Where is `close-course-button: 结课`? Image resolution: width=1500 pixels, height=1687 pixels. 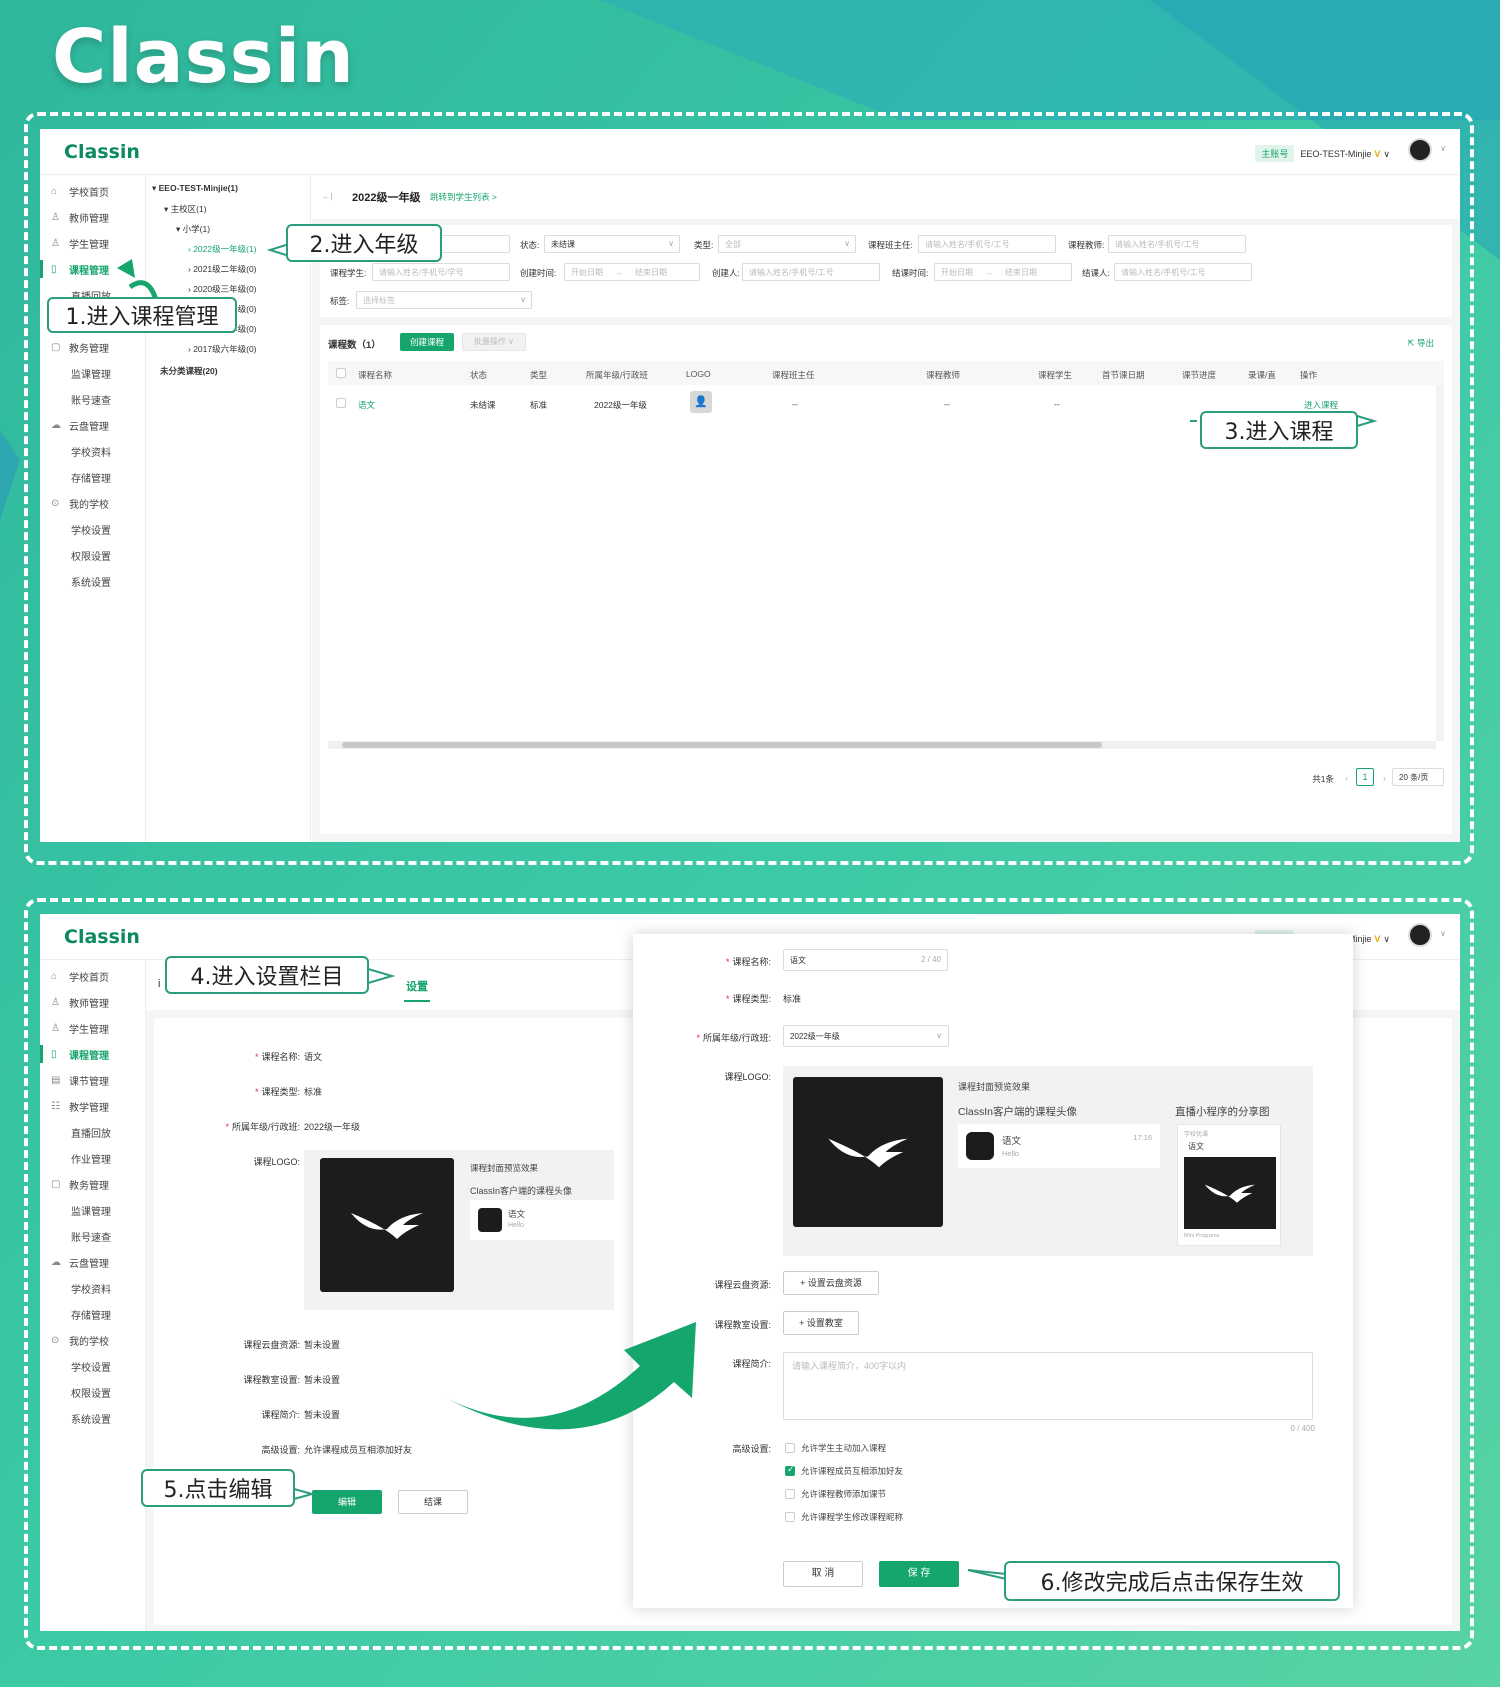 close-course-button: 结课 is located at coordinates (433, 1502).